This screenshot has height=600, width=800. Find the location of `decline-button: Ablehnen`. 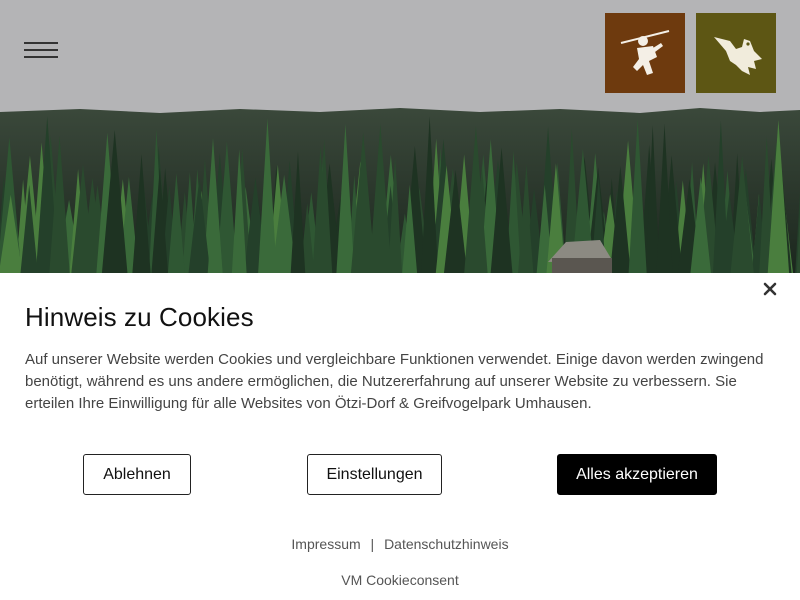

decline-button: Ablehnen is located at coordinates (137, 474).